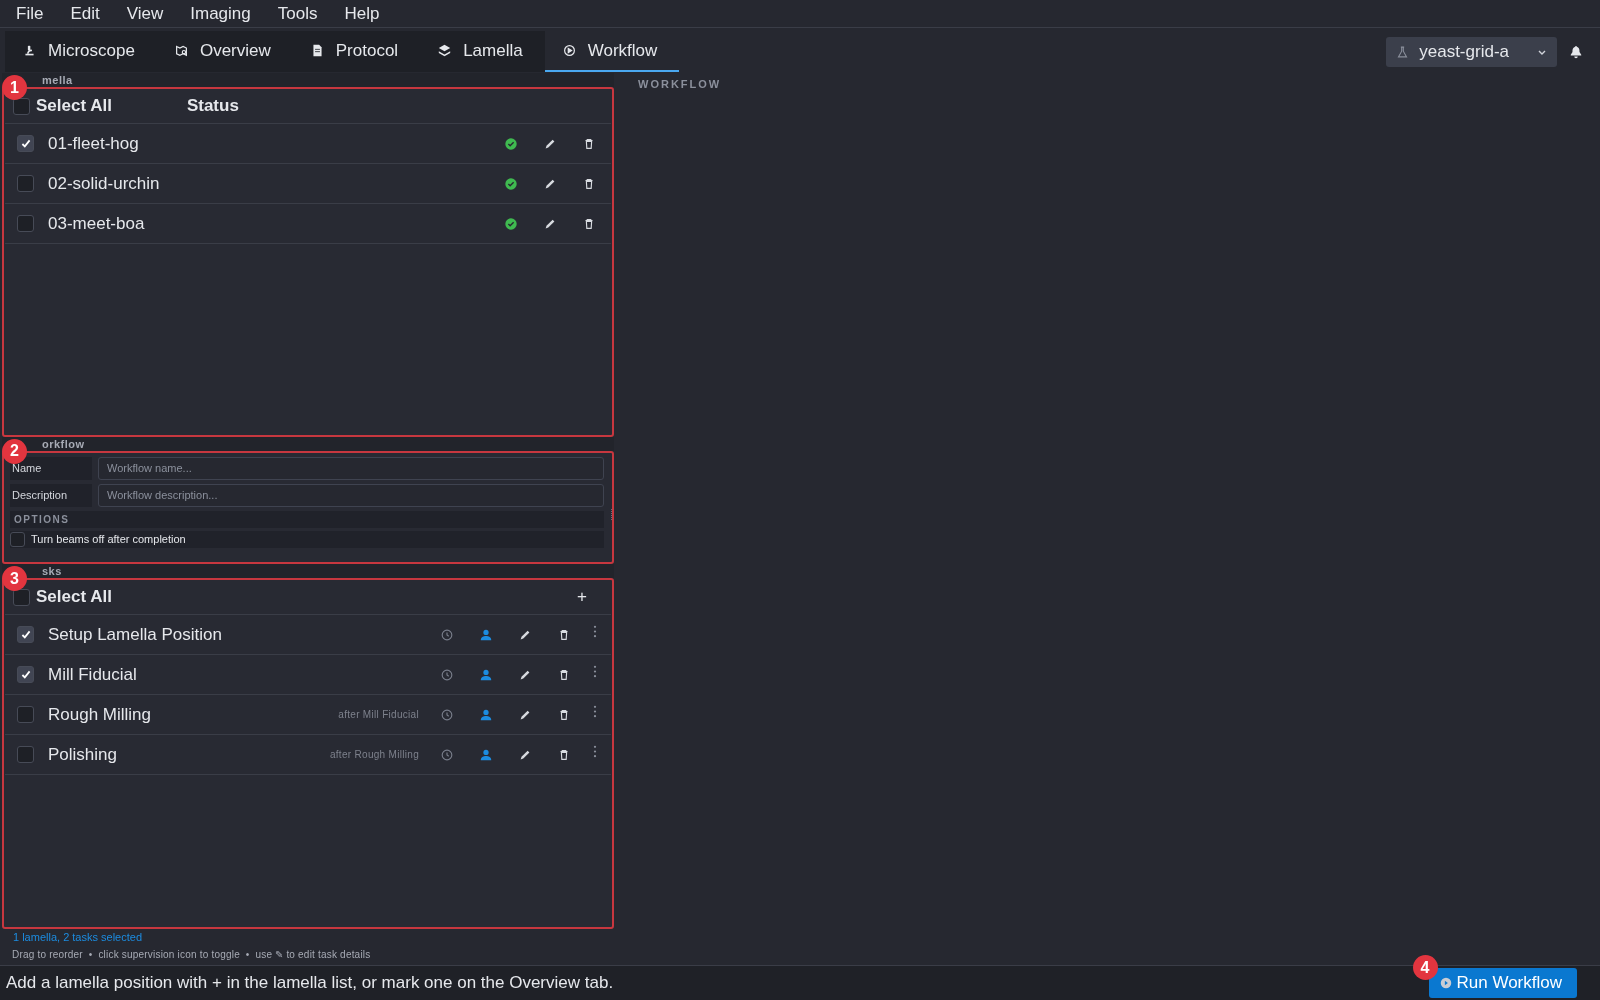 The height and width of the screenshot is (1000, 1600). What do you see at coordinates (181, 50) in the screenshot?
I see `map-icon` at bounding box center [181, 50].